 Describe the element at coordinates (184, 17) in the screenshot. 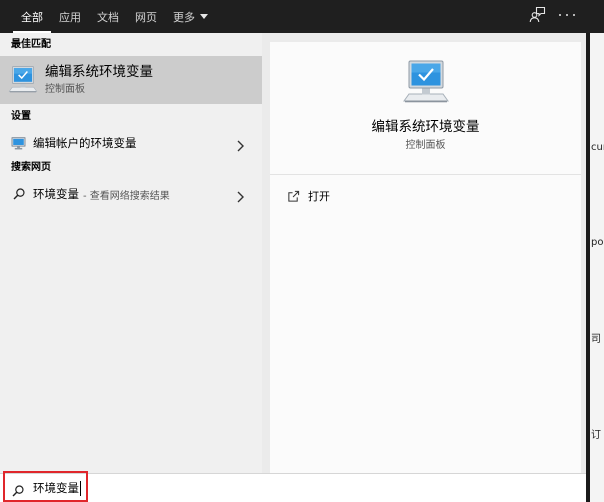

I see `tab-label: 更多` at that location.